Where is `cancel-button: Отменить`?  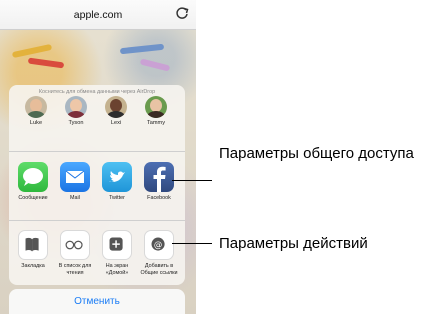 cancel-button: Отменить is located at coordinates (97, 301).